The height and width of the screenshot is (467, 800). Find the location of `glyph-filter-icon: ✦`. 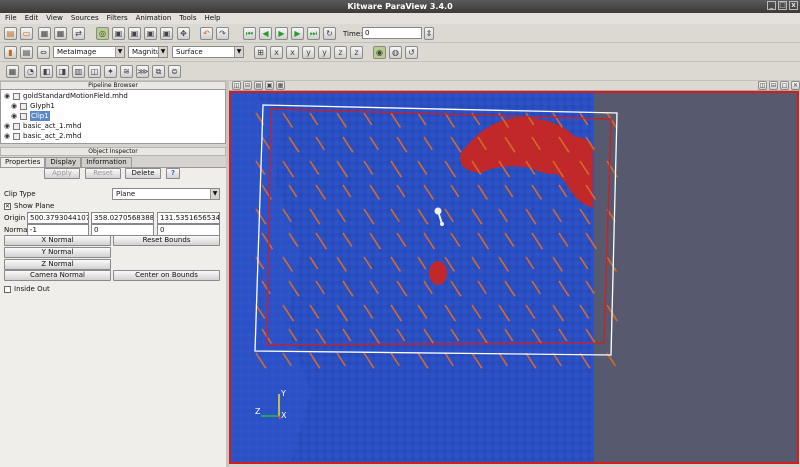

glyph-filter-icon: ✦ is located at coordinates (110, 71).